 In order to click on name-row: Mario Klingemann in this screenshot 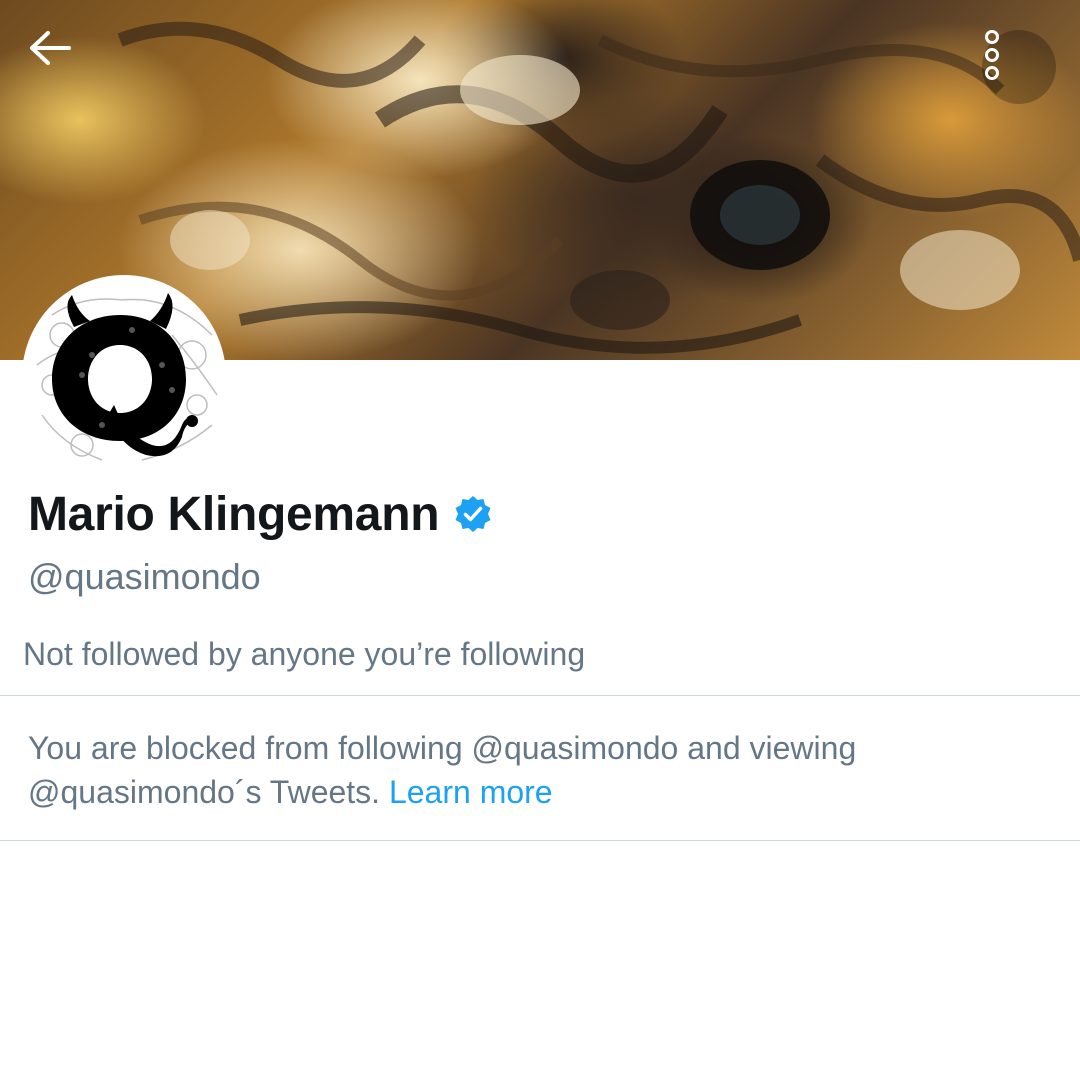, I will do `click(260, 514)`.